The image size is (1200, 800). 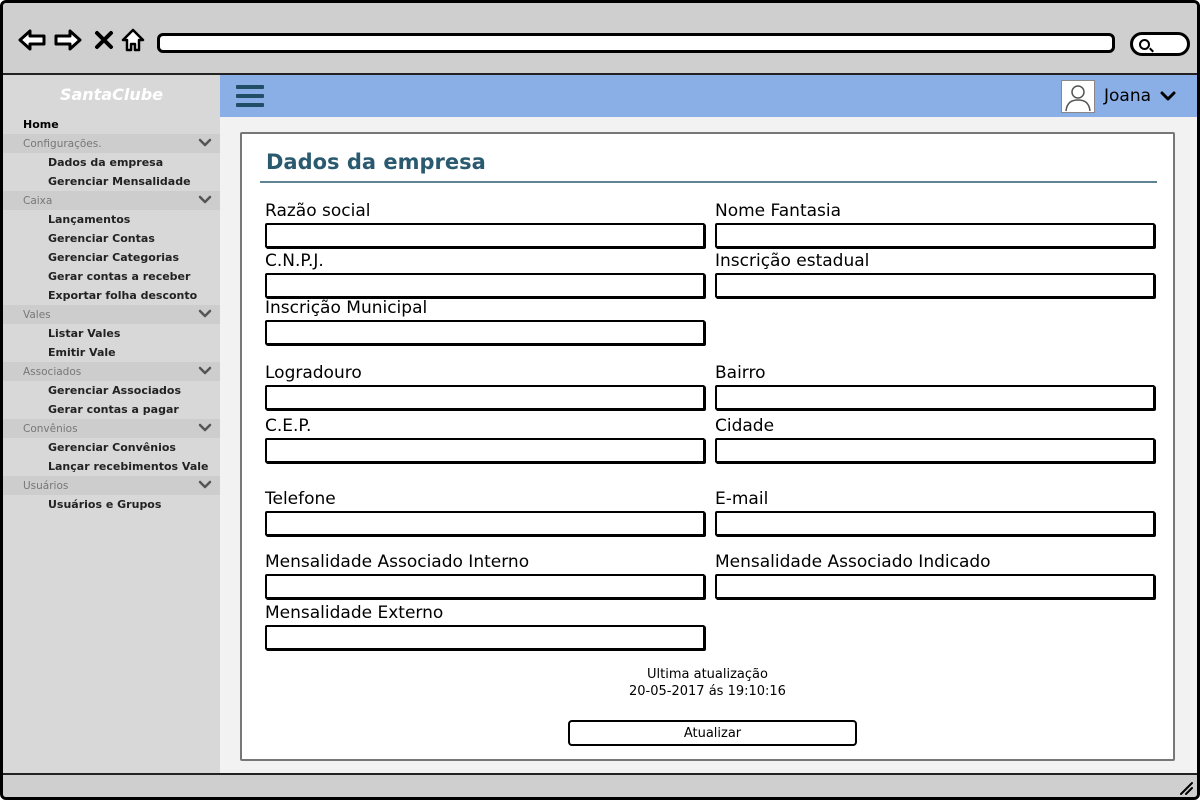 I want to click on sidebar-item: Gerar contas a pagar, so click(x=111, y=409).